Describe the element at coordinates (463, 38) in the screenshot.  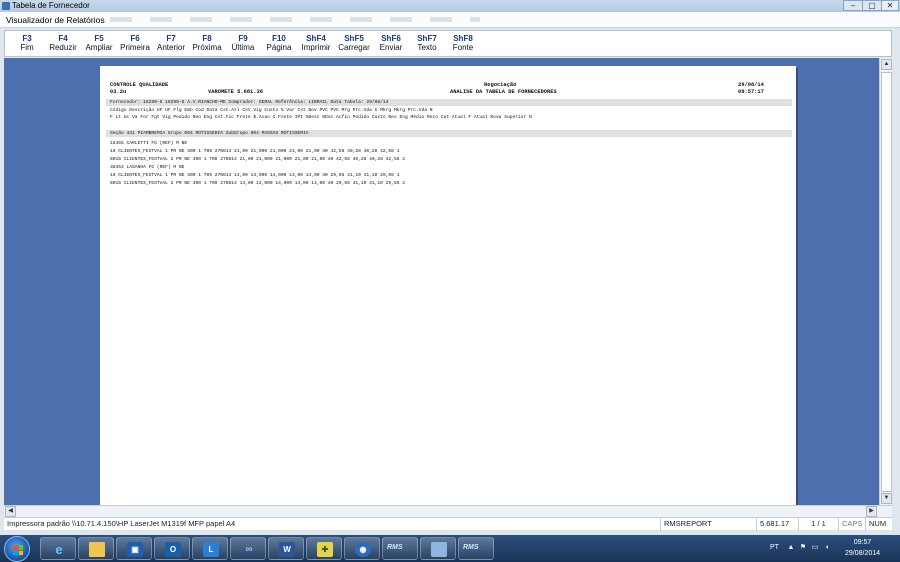
I see `shortcut-key: ShF8` at that location.